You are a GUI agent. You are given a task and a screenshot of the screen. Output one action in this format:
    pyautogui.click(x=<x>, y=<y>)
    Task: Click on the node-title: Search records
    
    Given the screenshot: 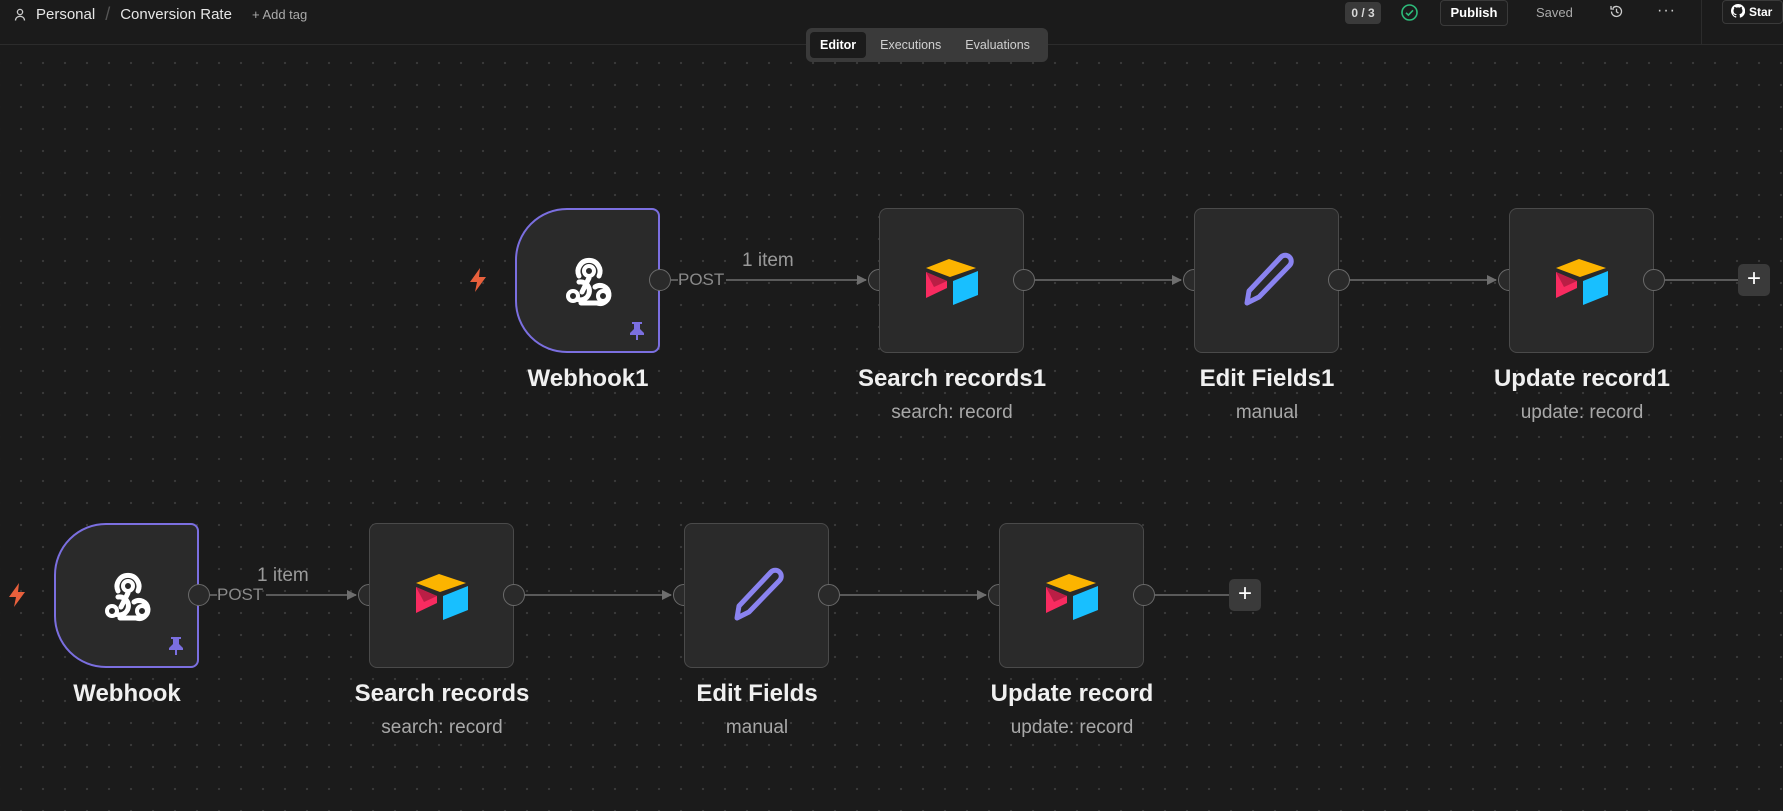 What is the action you would take?
    pyautogui.click(x=442, y=693)
    